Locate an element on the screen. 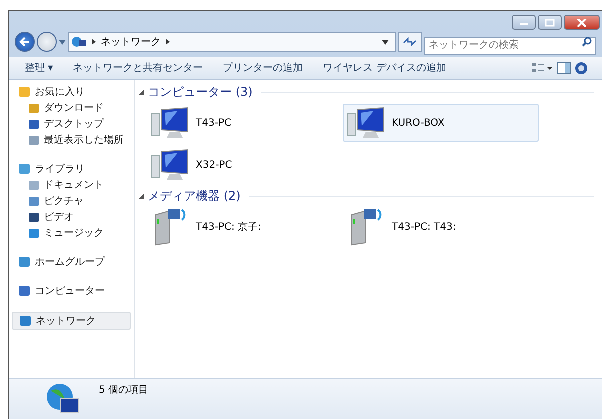 This screenshot has height=419, width=602. network-item: T43-PC: T43: is located at coordinates (441, 227).